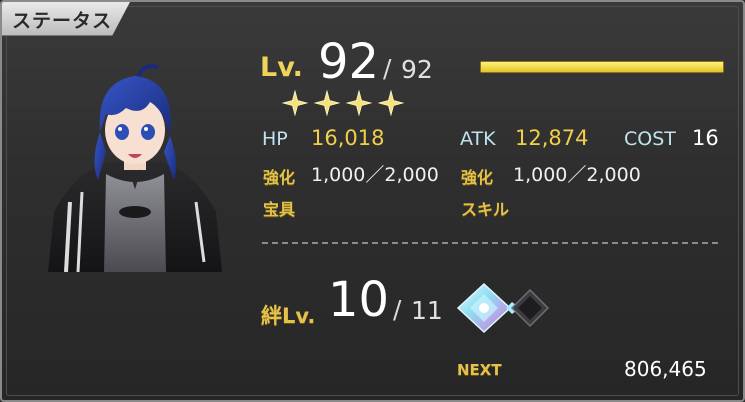 This screenshot has height=402, width=745. I want to click on cost-value: 16, so click(705, 138).